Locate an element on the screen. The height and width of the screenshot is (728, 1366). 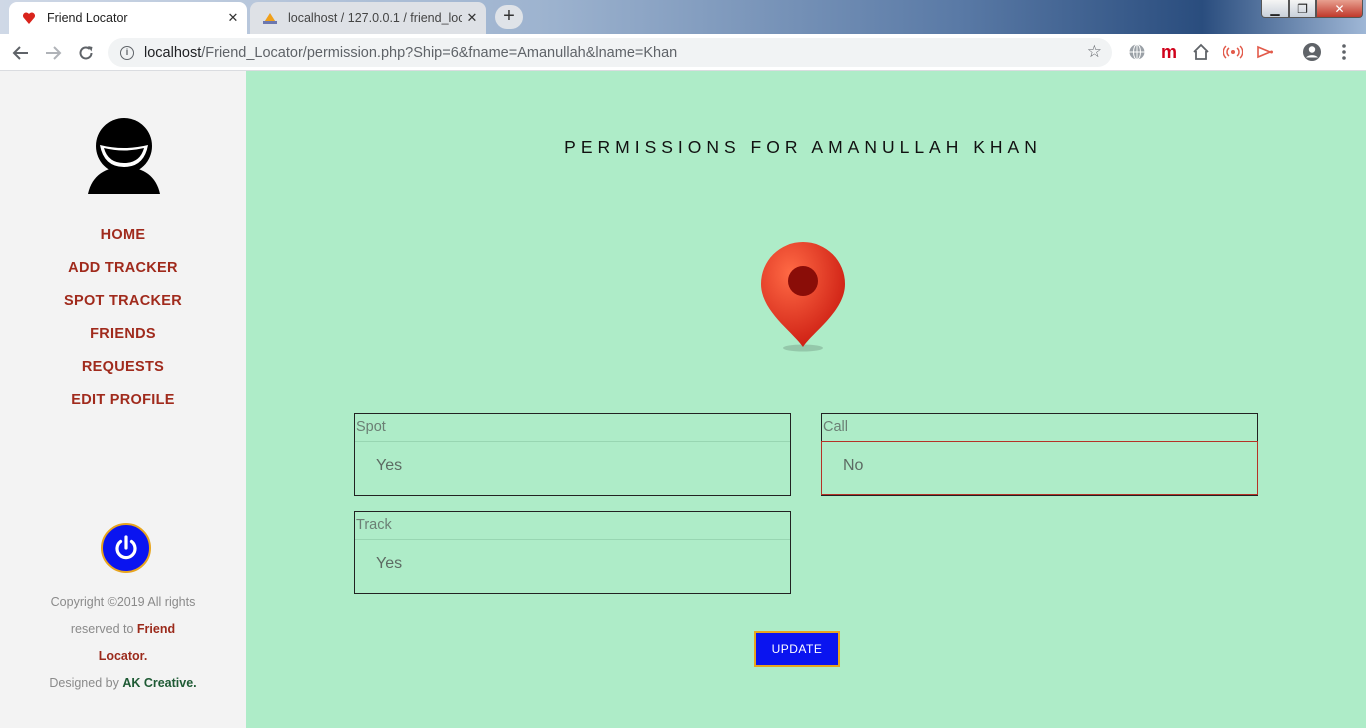
track-select: Yes is located at coordinates (572, 566).